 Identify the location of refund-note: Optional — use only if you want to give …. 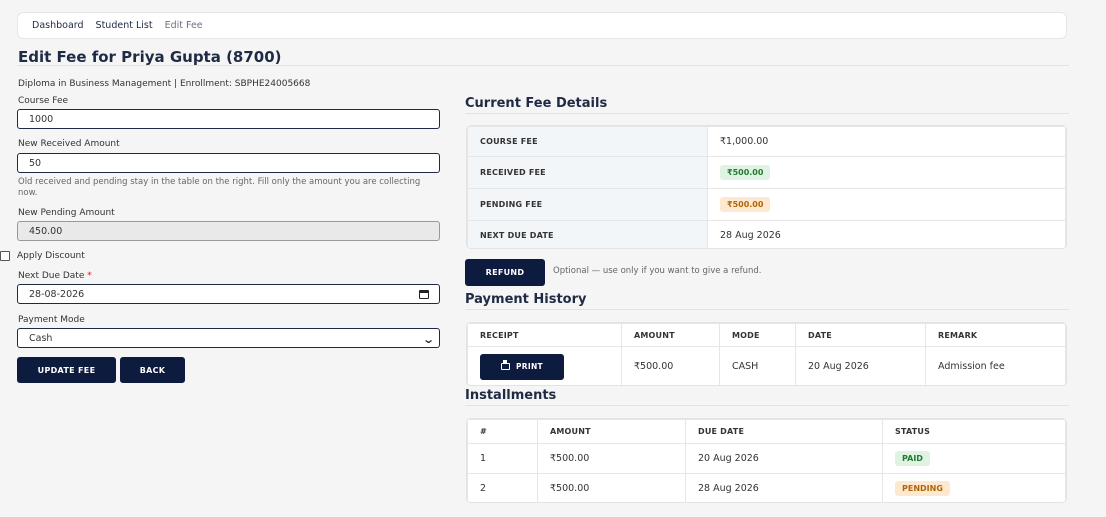
(657, 271).